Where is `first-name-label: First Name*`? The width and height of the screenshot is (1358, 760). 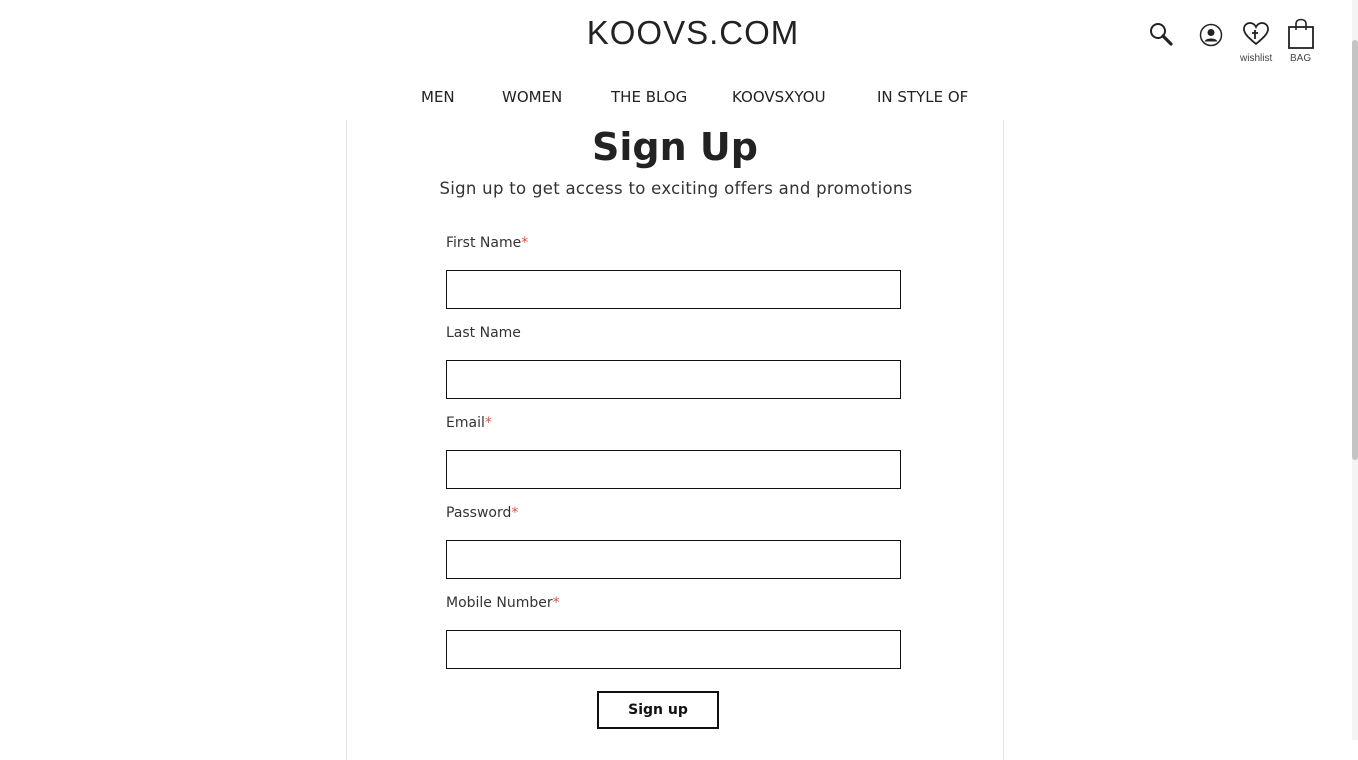 first-name-label: First Name* is located at coordinates (487, 243).